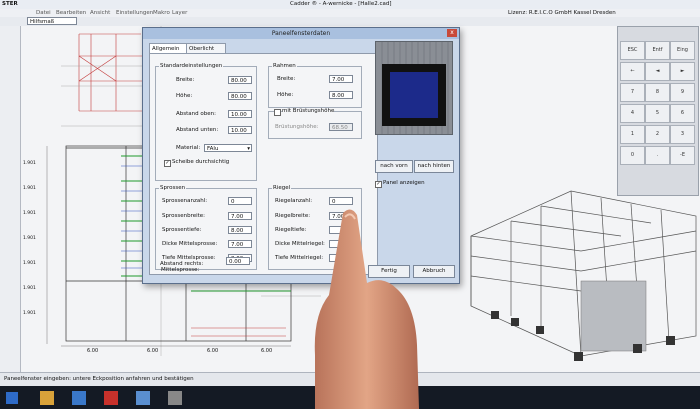 This screenshot has height=409, width=700. I want to click on menu-einstellungen: Einstellungen, so click(134, 13).